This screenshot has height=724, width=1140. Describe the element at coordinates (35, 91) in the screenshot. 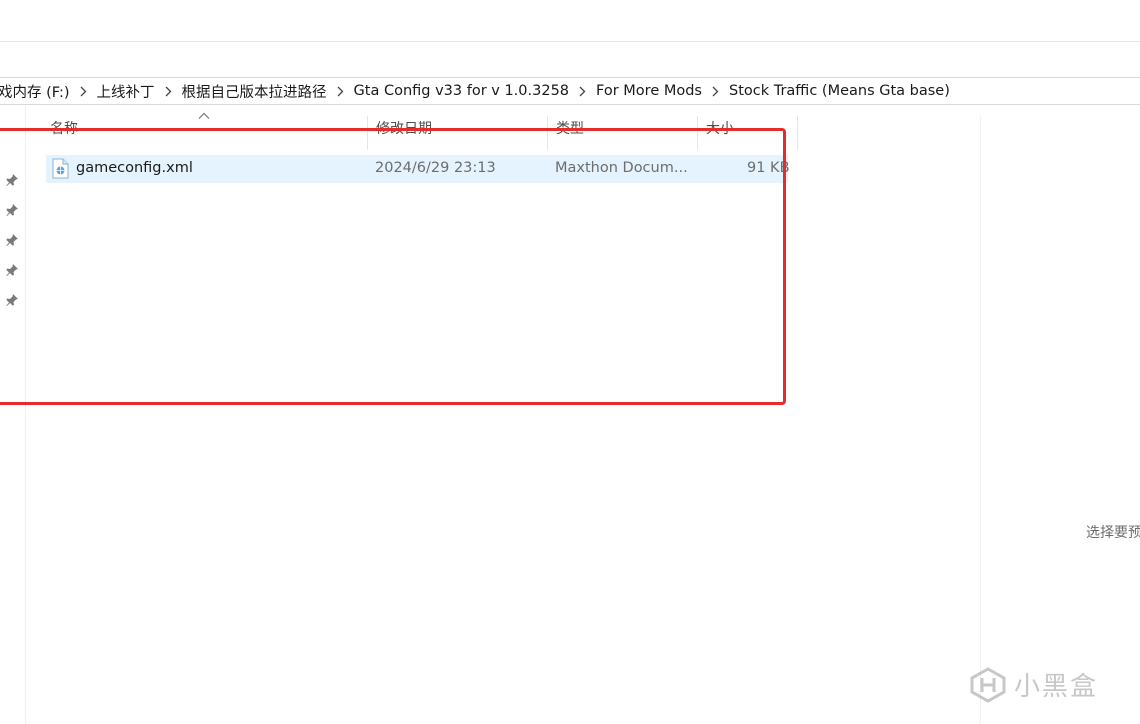

I see `breadcrumb-drive: 戏内存 (F:)` at that location.